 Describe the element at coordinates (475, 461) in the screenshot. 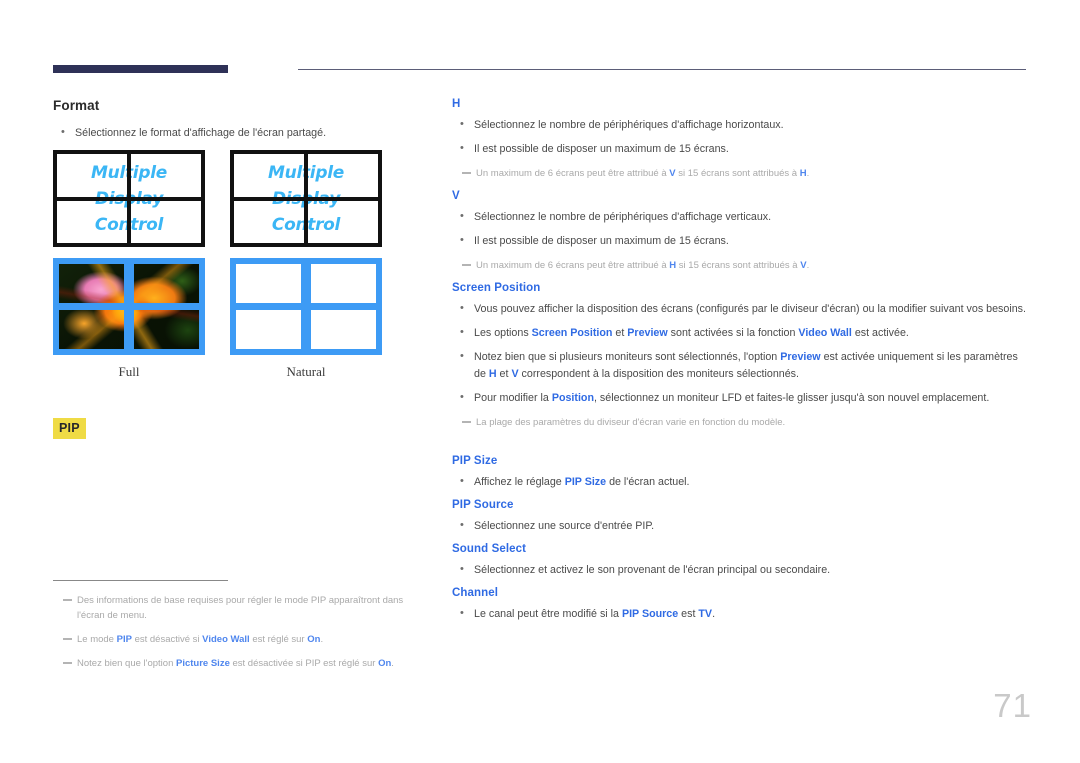

I see `heading-pip-size: PIP Size` at that location.